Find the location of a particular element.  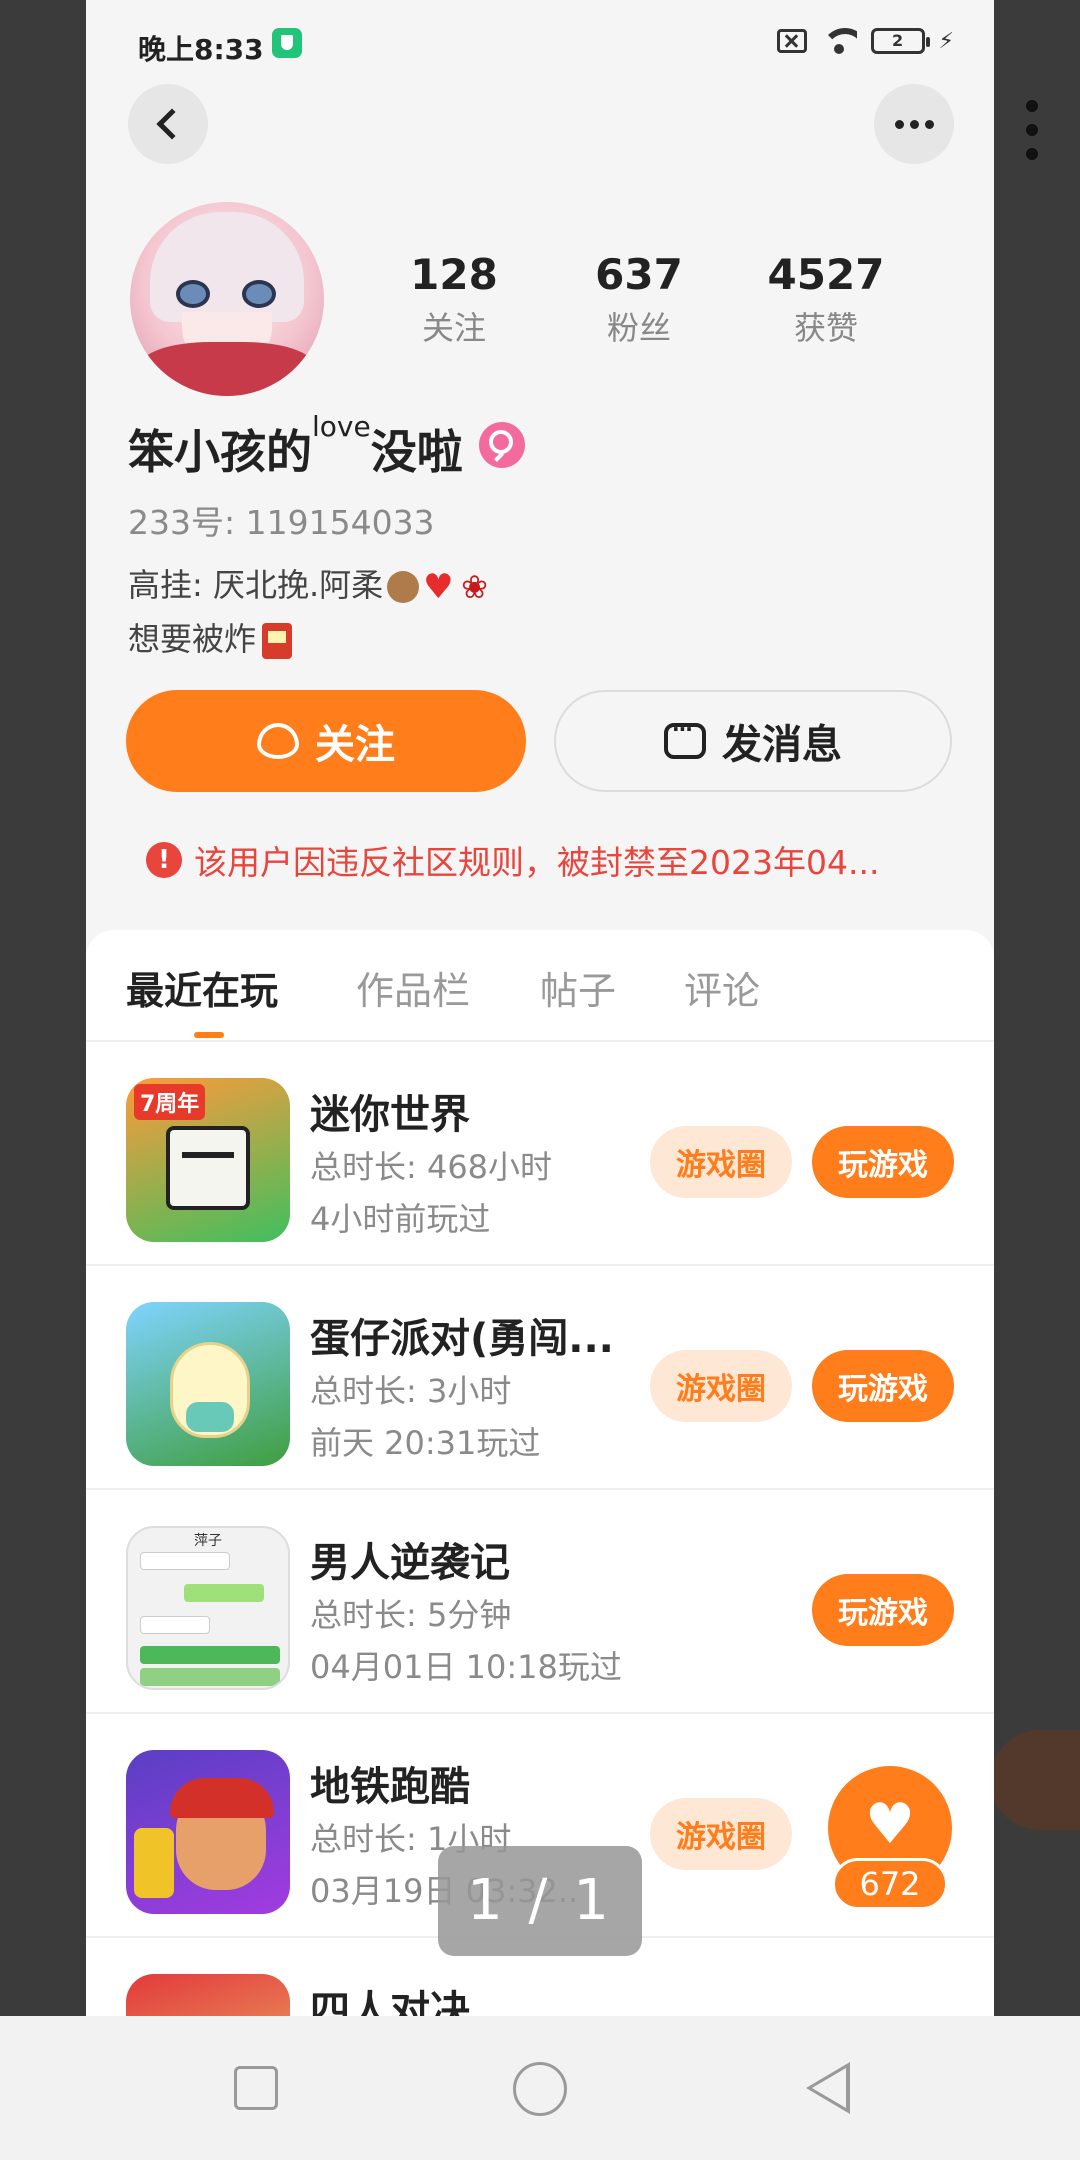

back-button is located at coordinates (168, 124).